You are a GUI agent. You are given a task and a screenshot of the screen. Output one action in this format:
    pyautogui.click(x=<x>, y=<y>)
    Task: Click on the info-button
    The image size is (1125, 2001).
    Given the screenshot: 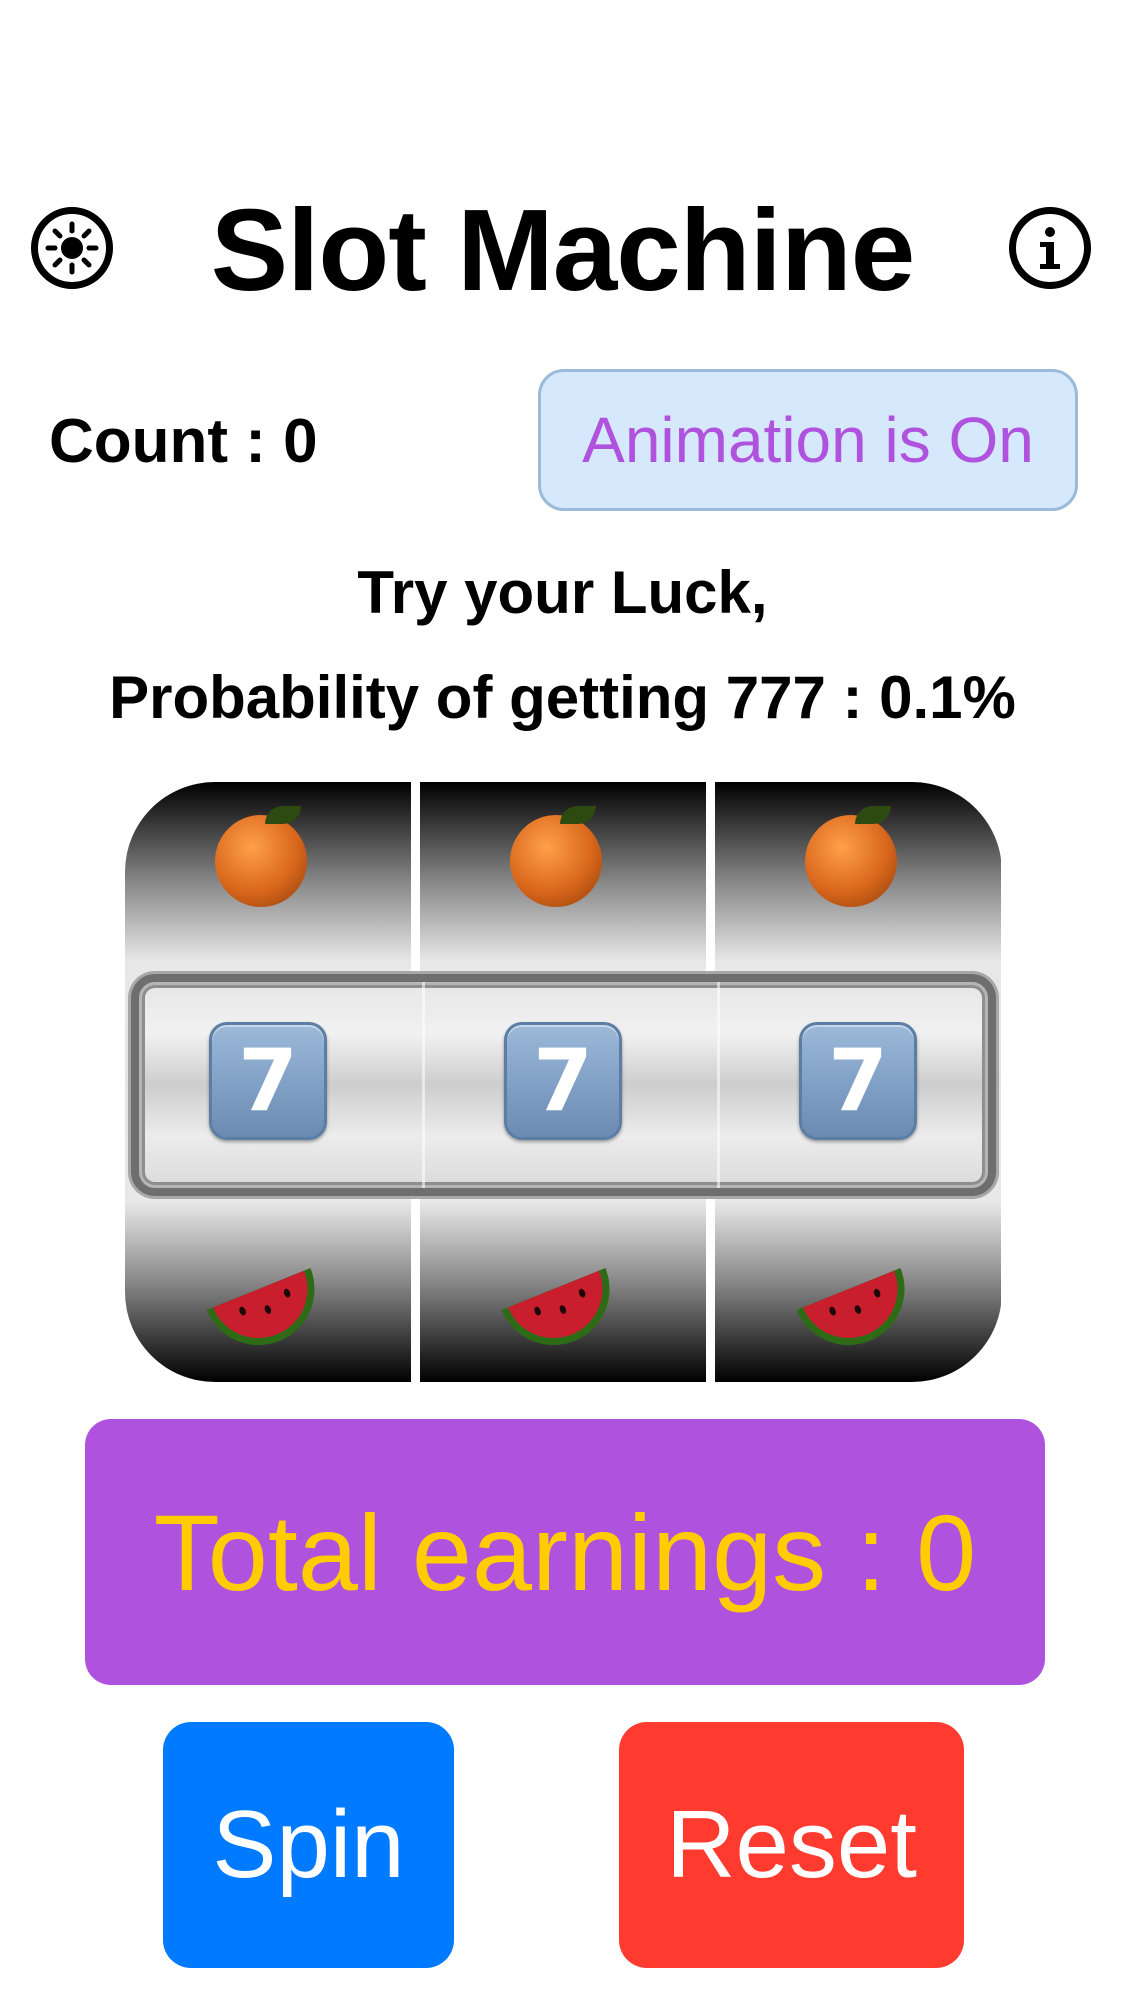 What is the action you would take?
    pyautogui.click(x=1050, y=248)
    